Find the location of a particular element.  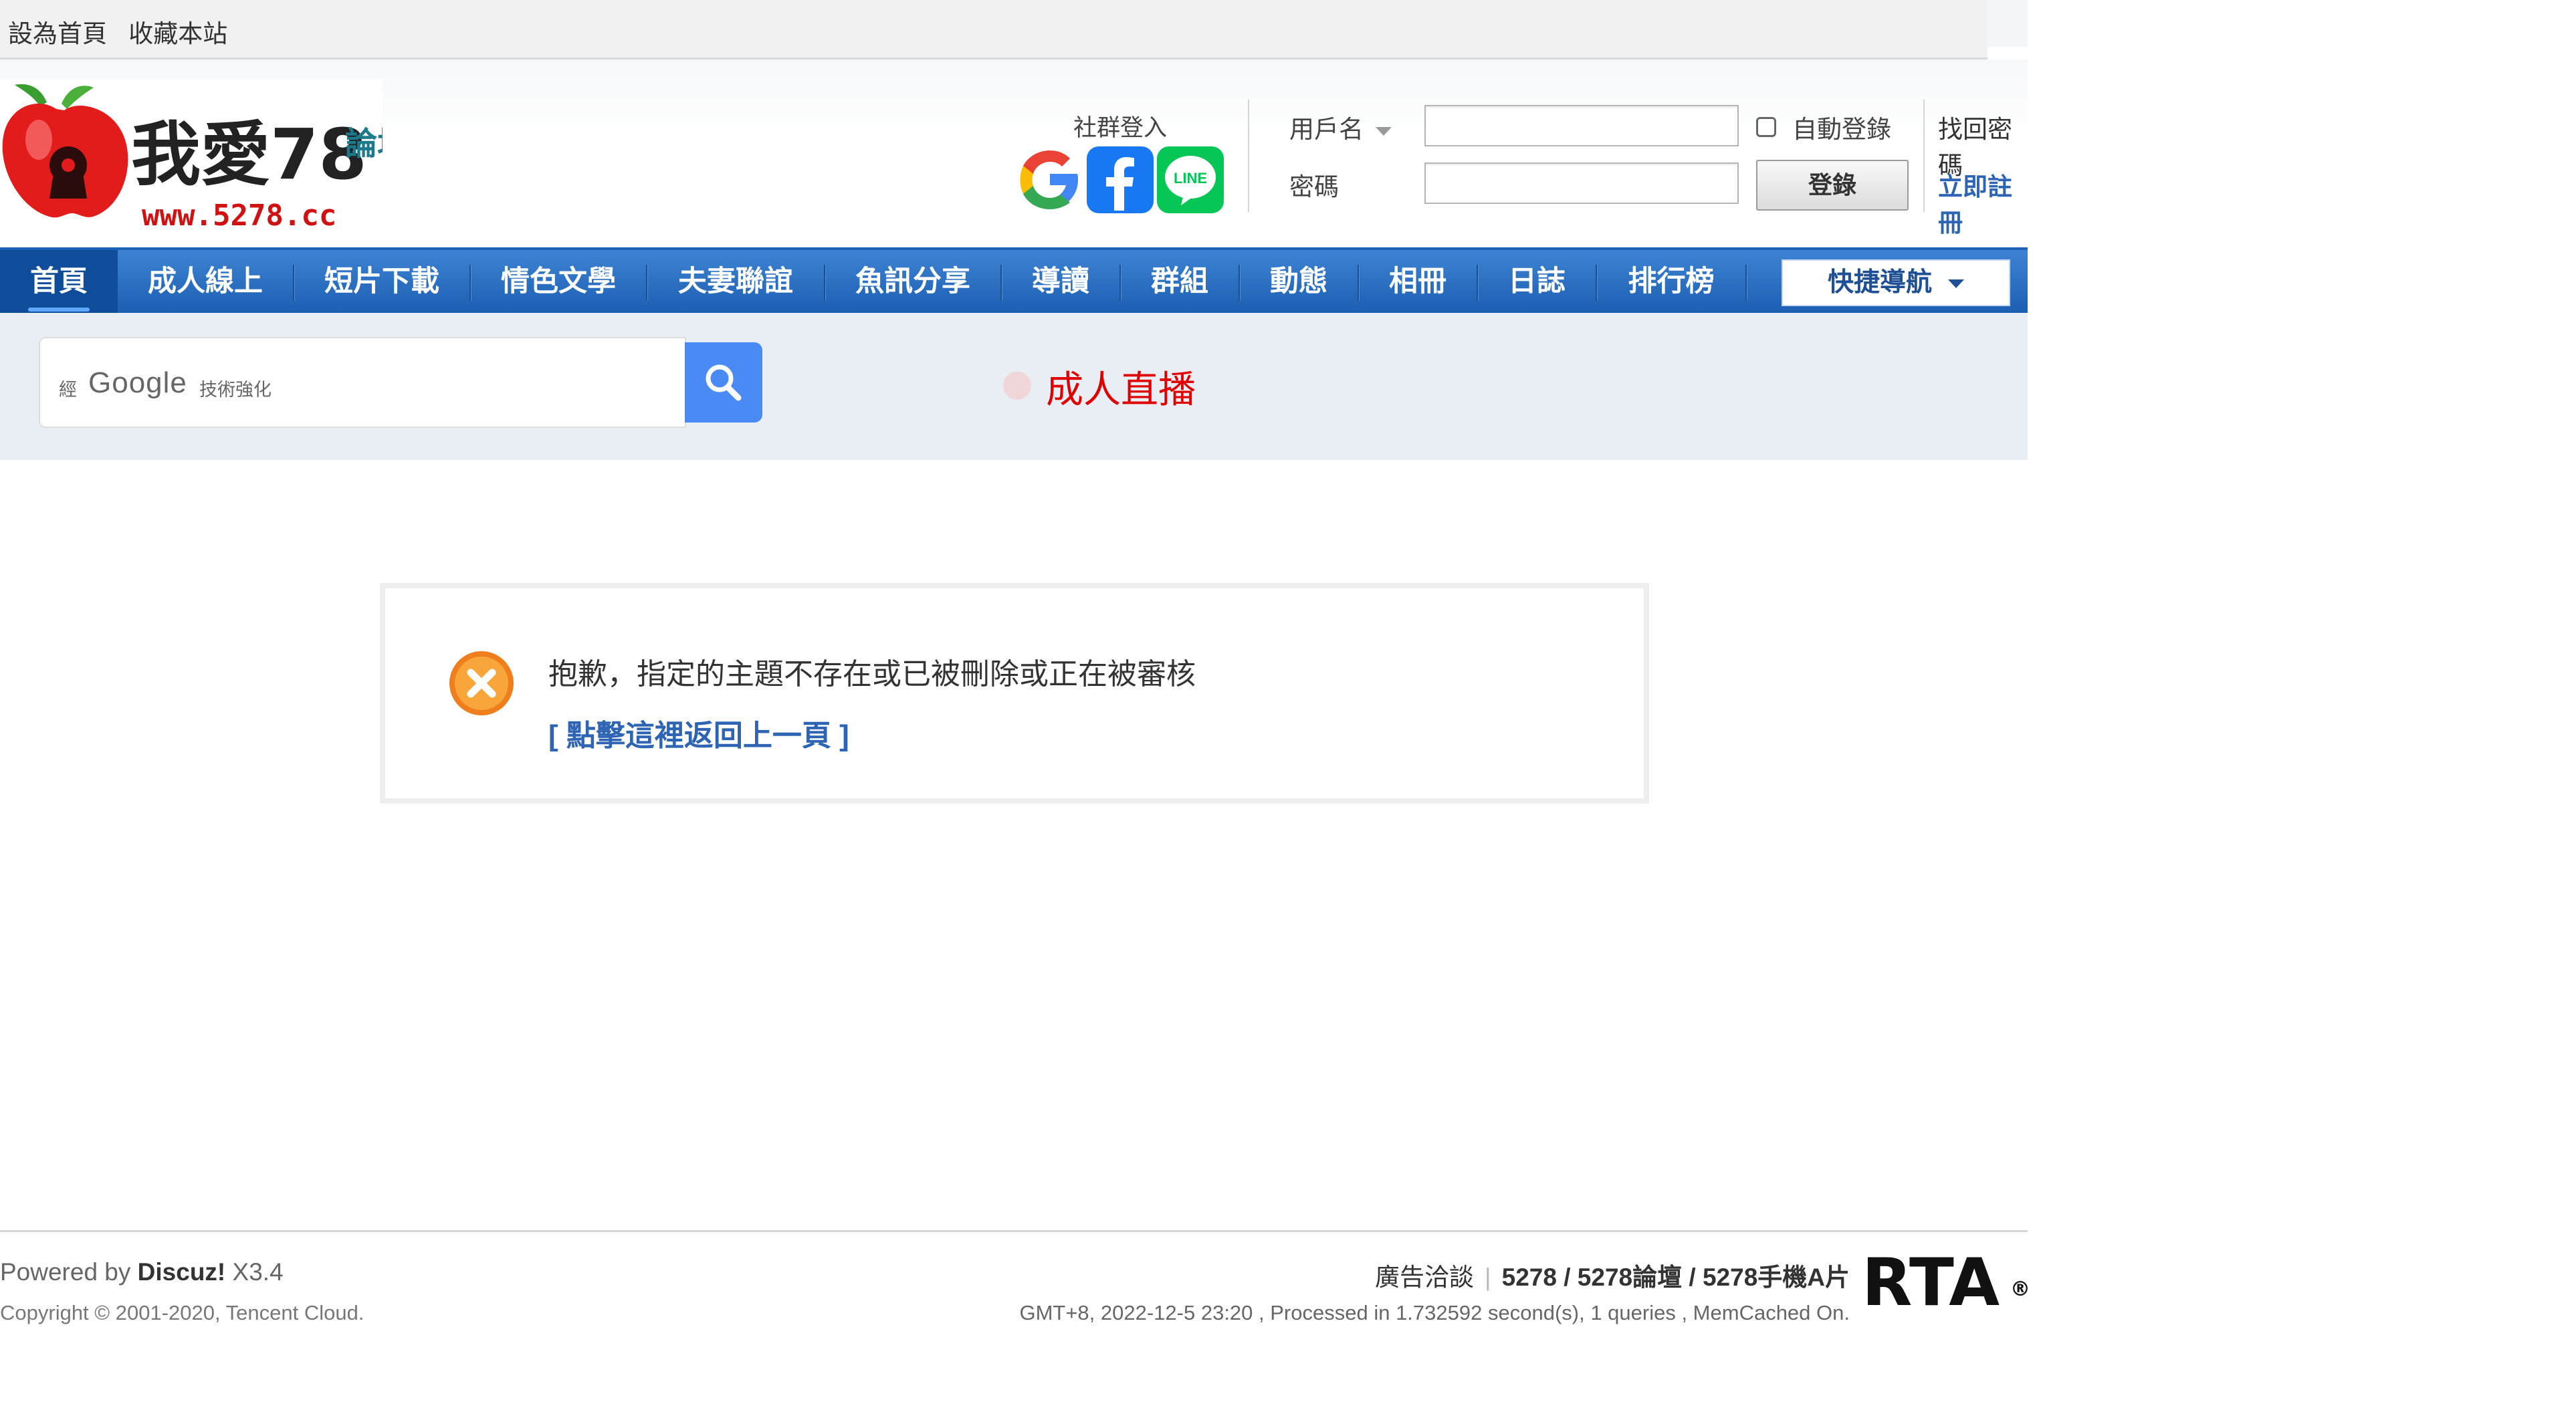

nav-item-clip-download: 短片下載 is located at coordinates (381, 281).